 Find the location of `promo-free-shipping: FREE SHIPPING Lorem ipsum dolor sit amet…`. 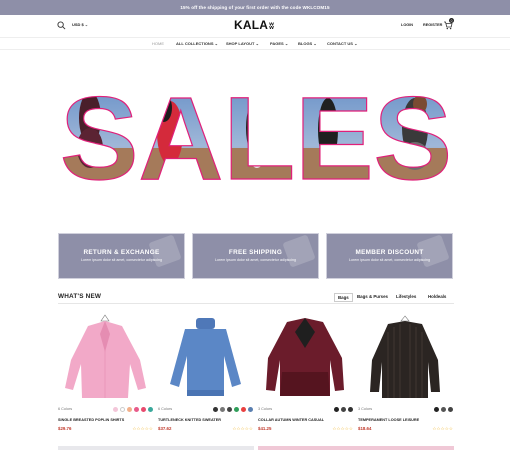

promo-free-shipping: FREE SHIPPING Lorem ipsum dolor sit amet… is located at coordinates (255, 256).